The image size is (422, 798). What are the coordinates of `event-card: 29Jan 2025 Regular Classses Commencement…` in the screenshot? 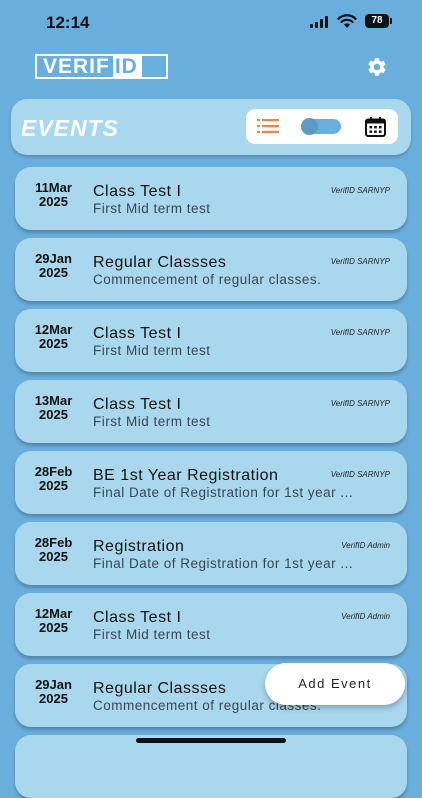 It's located at (211, 269).